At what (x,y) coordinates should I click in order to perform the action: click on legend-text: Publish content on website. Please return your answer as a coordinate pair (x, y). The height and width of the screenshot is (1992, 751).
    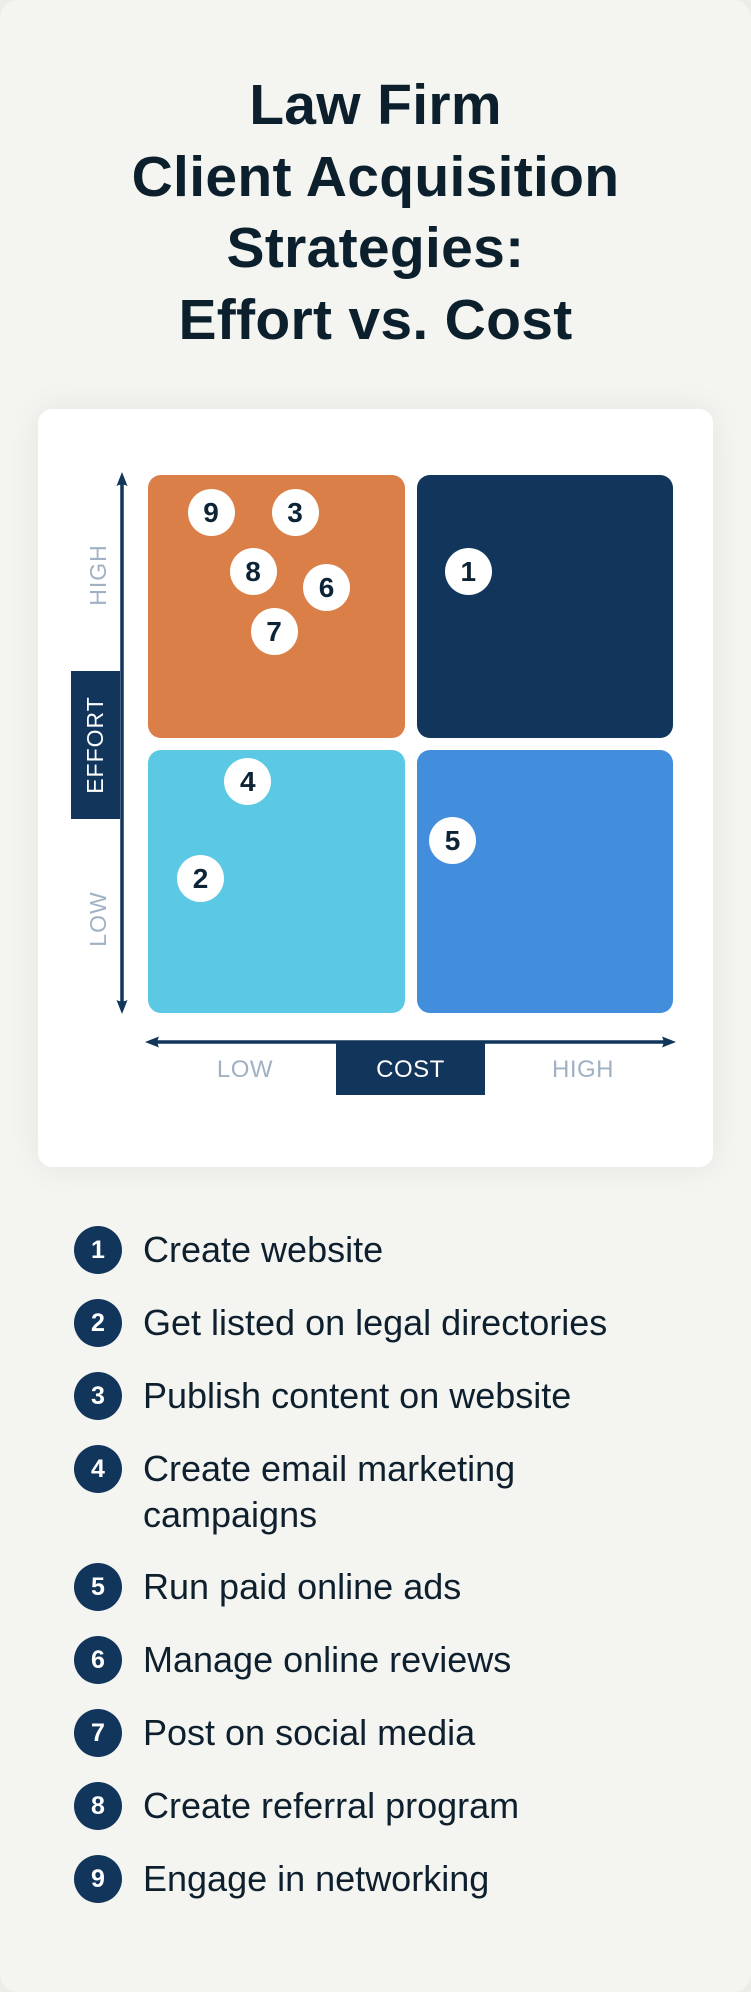
    Looking at the image, I should click on (357, 1395).